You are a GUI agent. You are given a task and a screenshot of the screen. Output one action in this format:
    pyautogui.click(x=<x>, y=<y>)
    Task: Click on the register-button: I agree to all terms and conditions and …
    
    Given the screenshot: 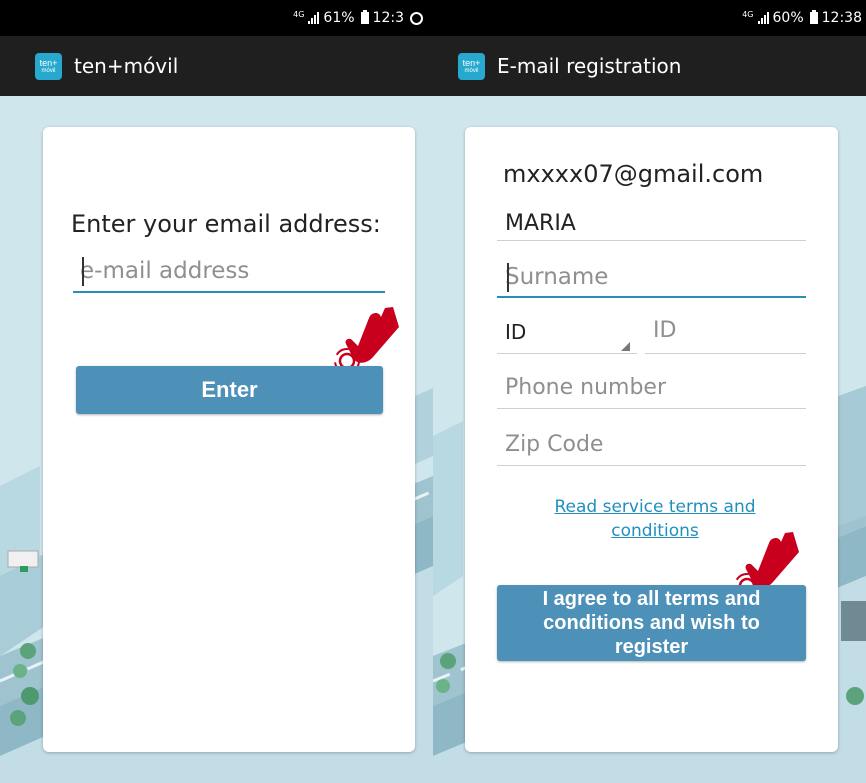 What is the action you would take?
    pyautogui.click(x=651, y=623)
    